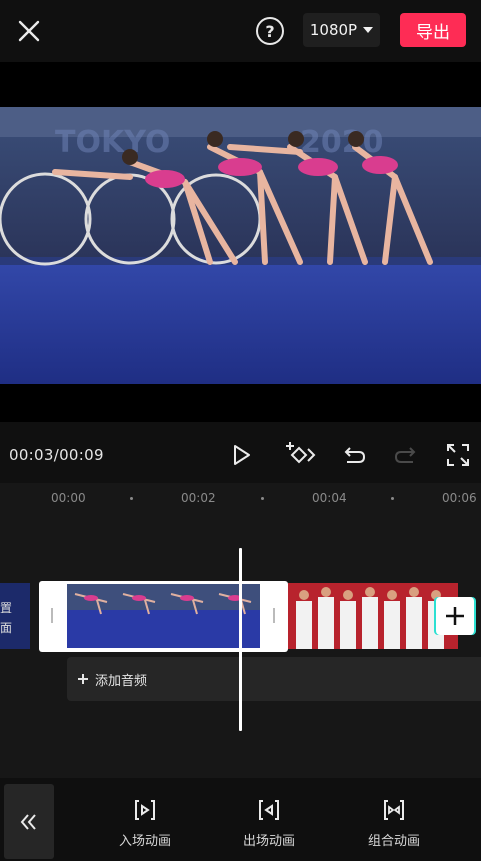  What do you see at coordinates (56, 455) in the screenshot?
I see `timecode: 00:03/00:09` at bounding box center [56, 455].